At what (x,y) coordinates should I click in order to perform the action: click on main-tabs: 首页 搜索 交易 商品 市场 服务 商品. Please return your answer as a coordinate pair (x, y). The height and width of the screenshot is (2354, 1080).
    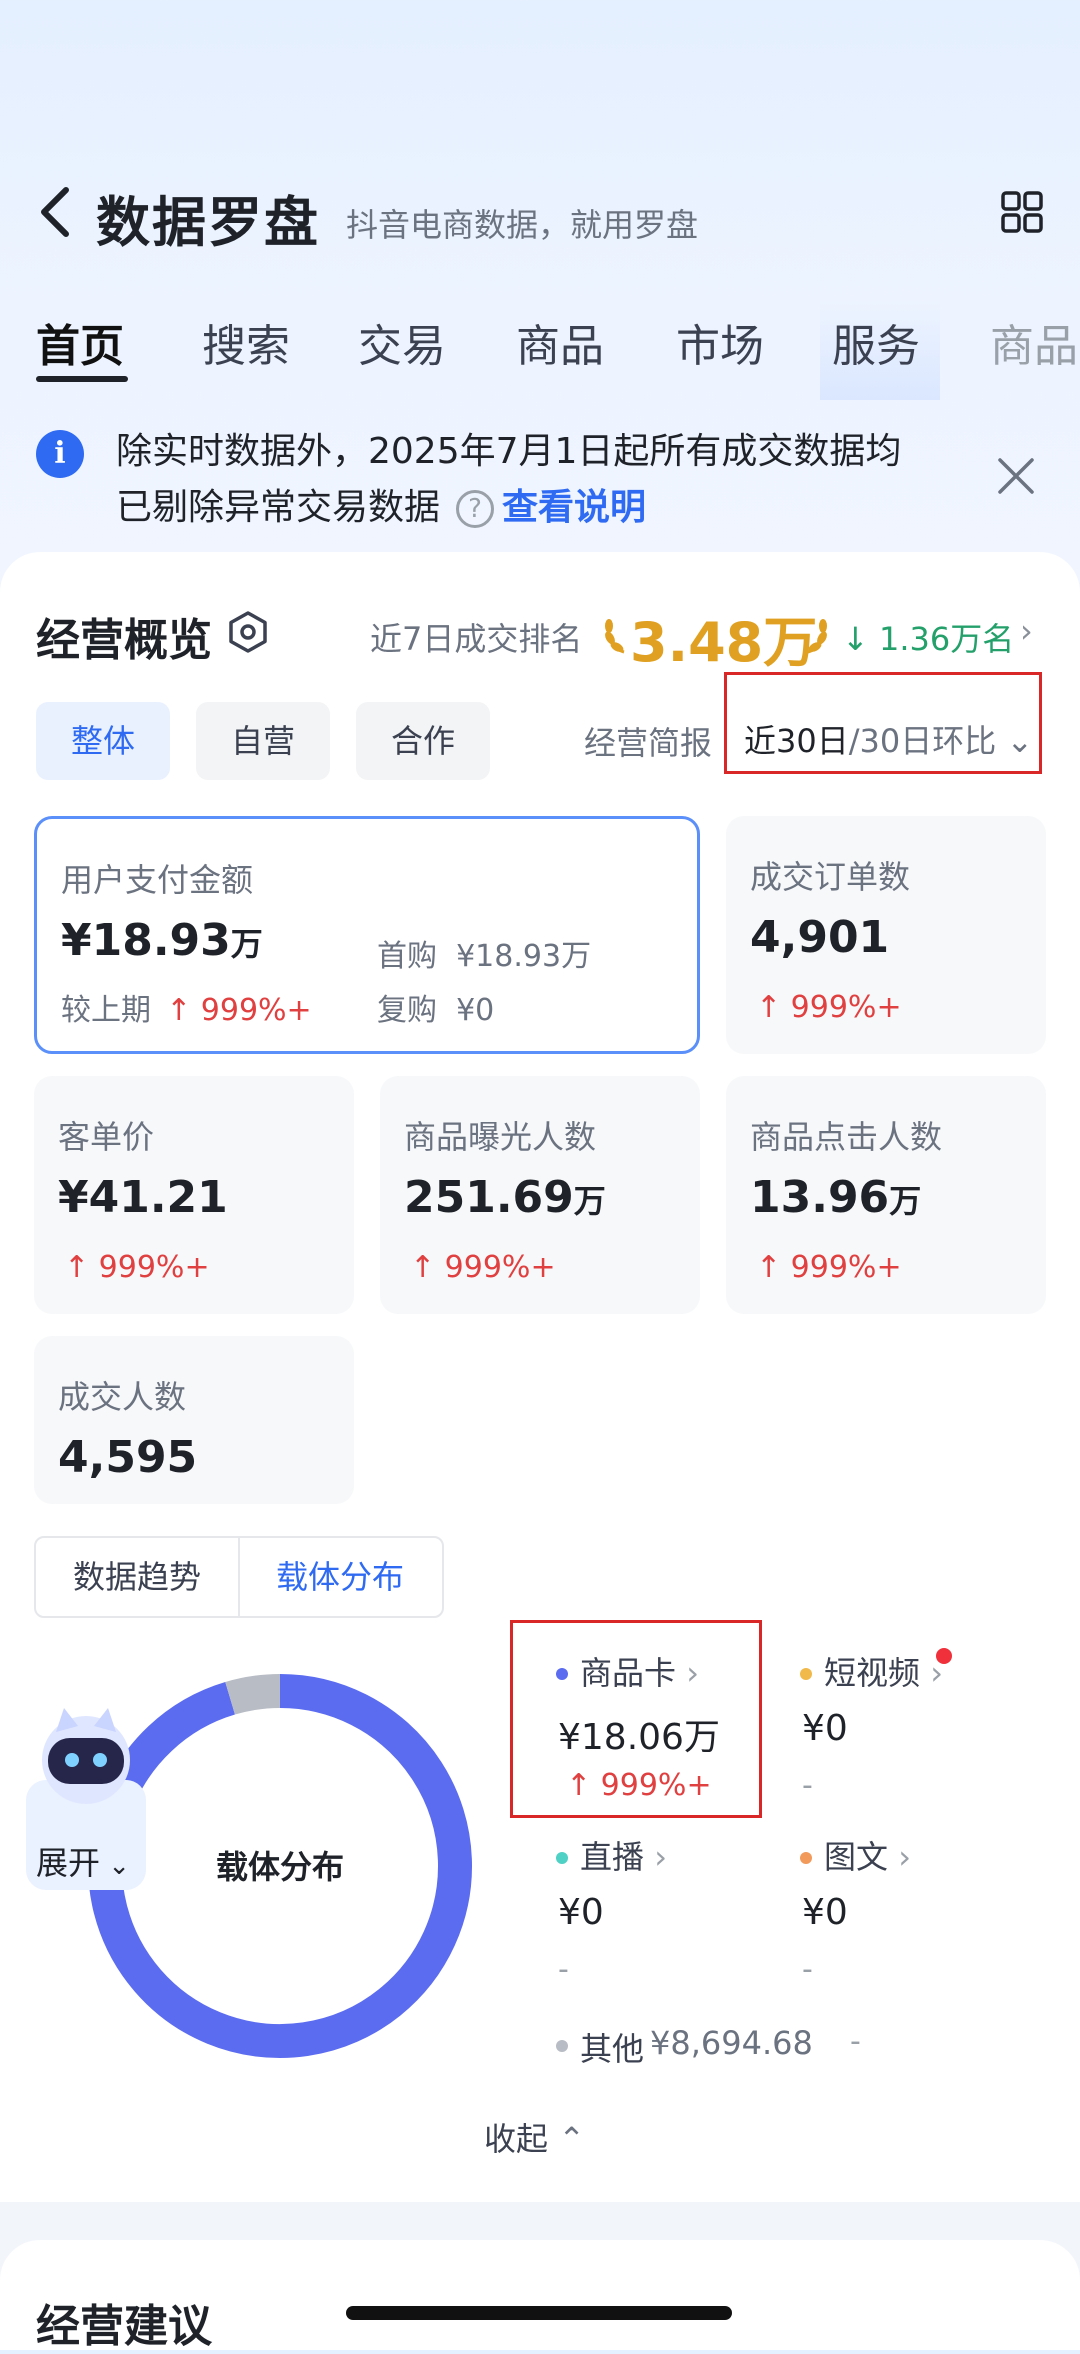
    Looking at the image, I should click on (540, 350).